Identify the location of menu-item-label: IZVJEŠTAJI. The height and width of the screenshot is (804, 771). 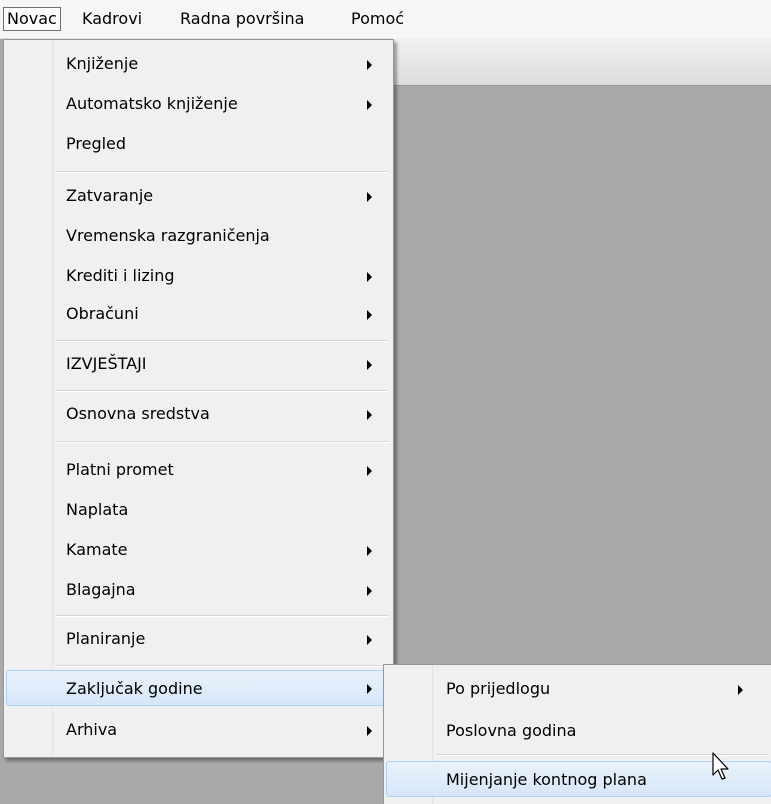
(106, 363).